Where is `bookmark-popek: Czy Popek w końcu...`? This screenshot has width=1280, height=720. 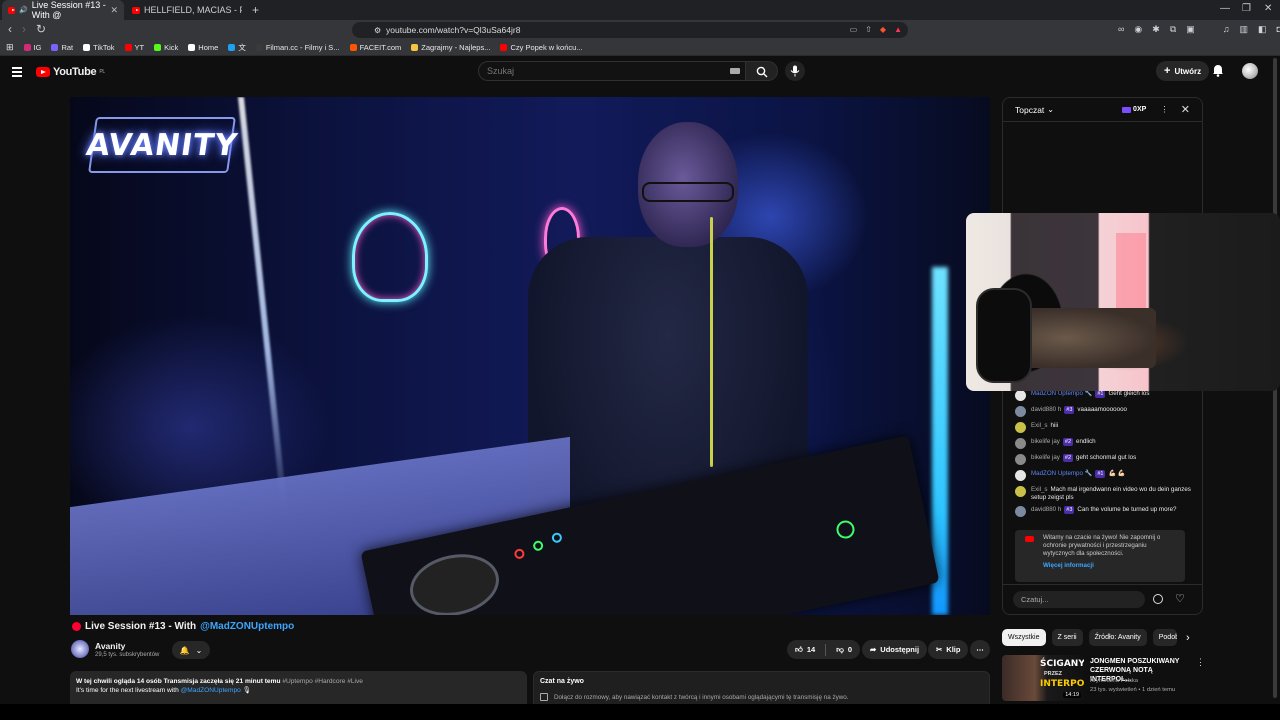 bookmark-popek: Czy Popek w końcu... is located at coordinates (541, 47).